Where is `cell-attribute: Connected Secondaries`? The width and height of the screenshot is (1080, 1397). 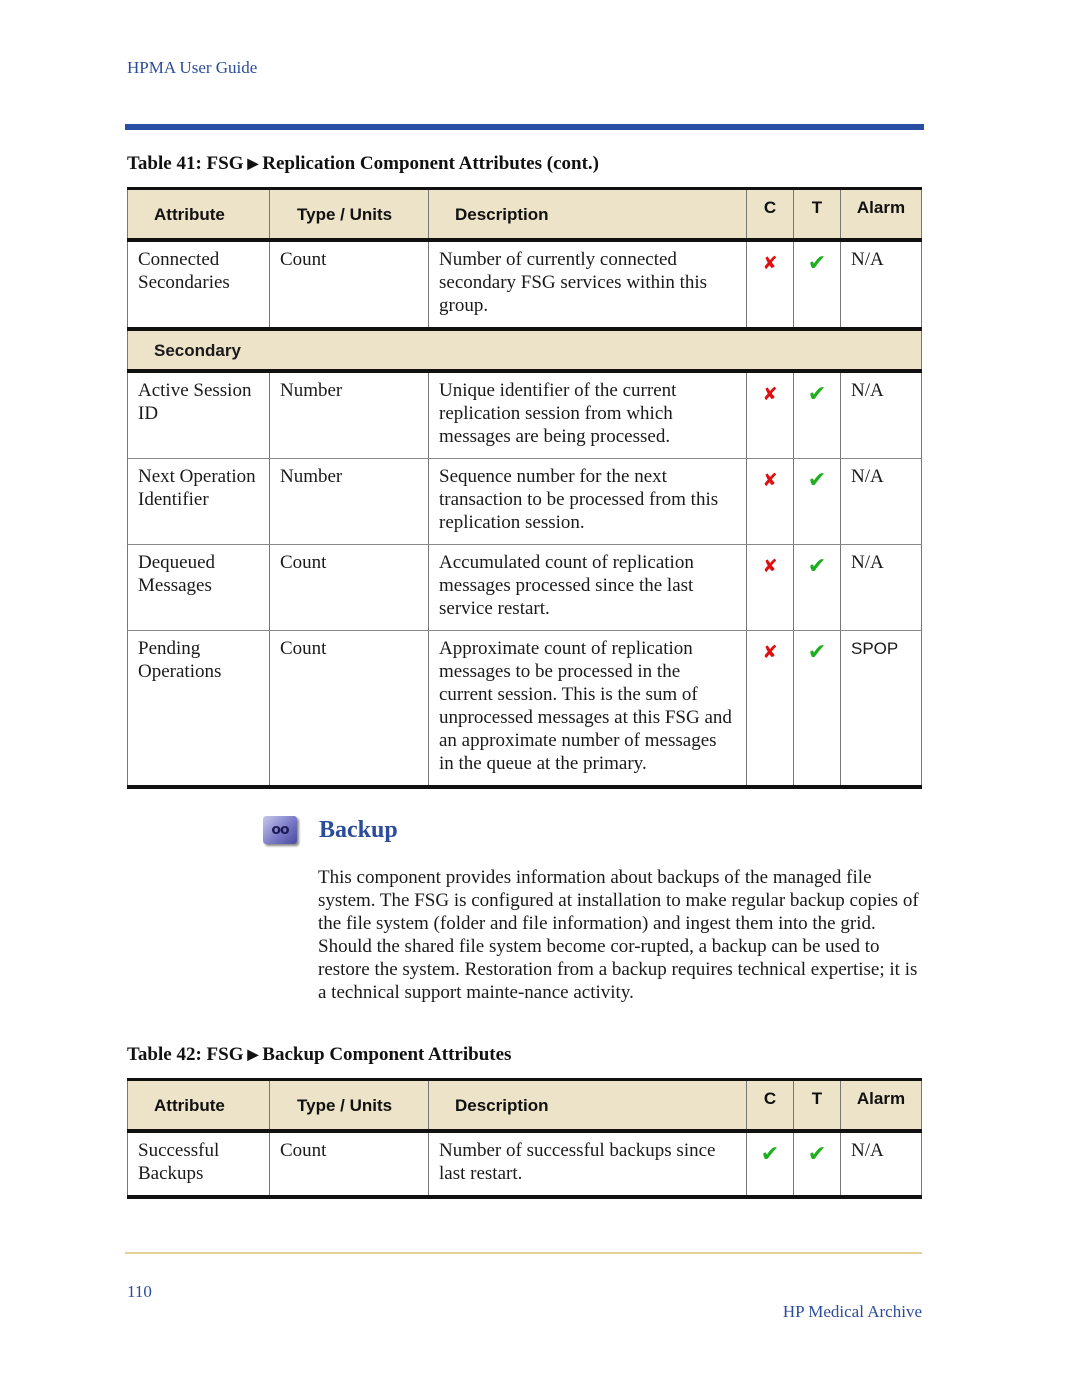
cell-attribute: Connected Secondaries is located at coordinates (198, 285).